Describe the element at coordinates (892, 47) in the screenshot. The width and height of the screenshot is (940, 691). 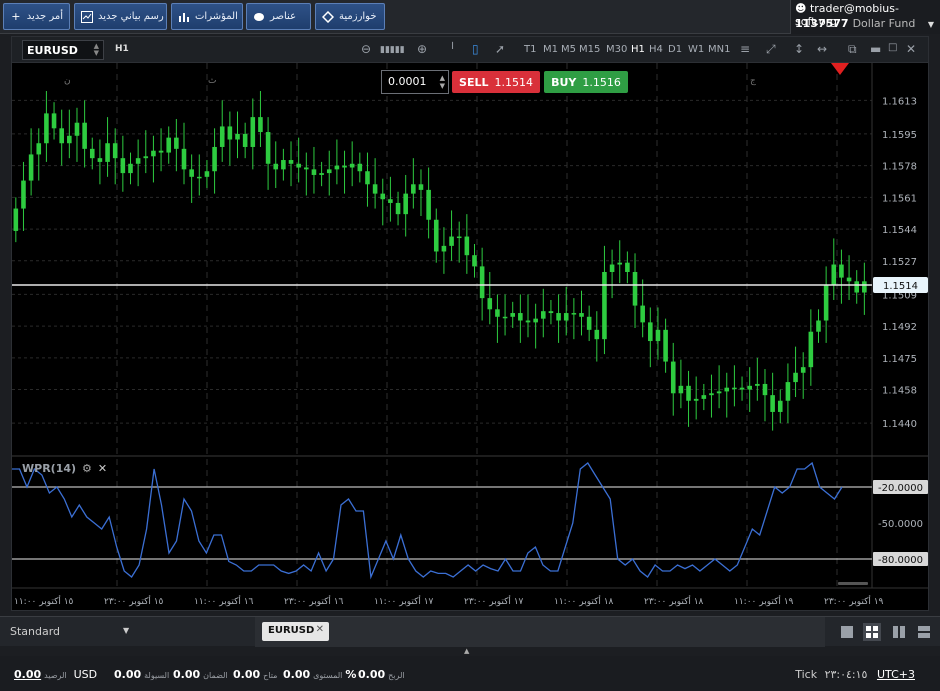
I see `maximize-icon: □` at that location.